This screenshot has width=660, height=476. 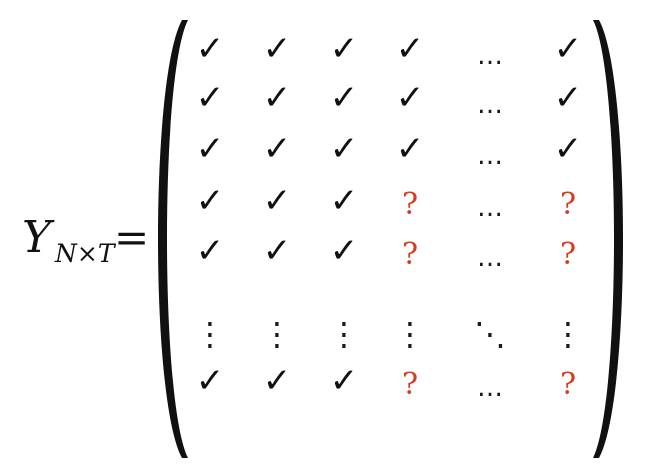 I want to click on equals-sign: =, so click(x=131, y=237).